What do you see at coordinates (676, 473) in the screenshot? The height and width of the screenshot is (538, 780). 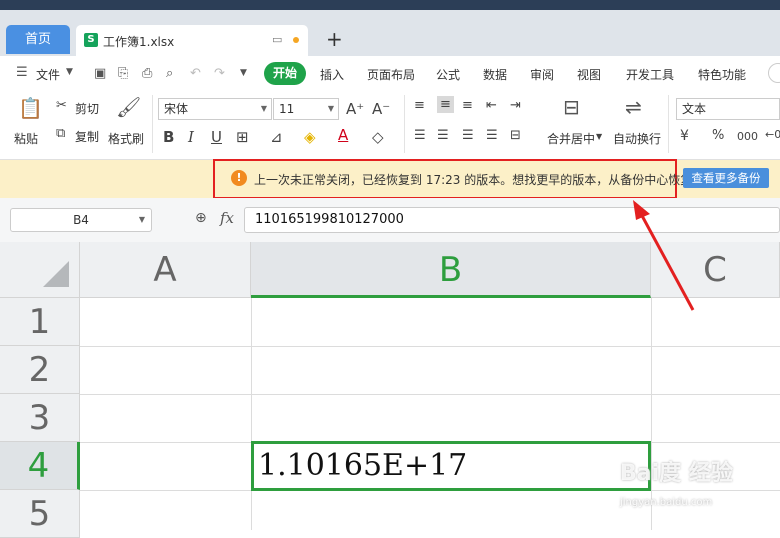 I see `watermark-logo: Bai度 经验` at bounding box center [676, 473].